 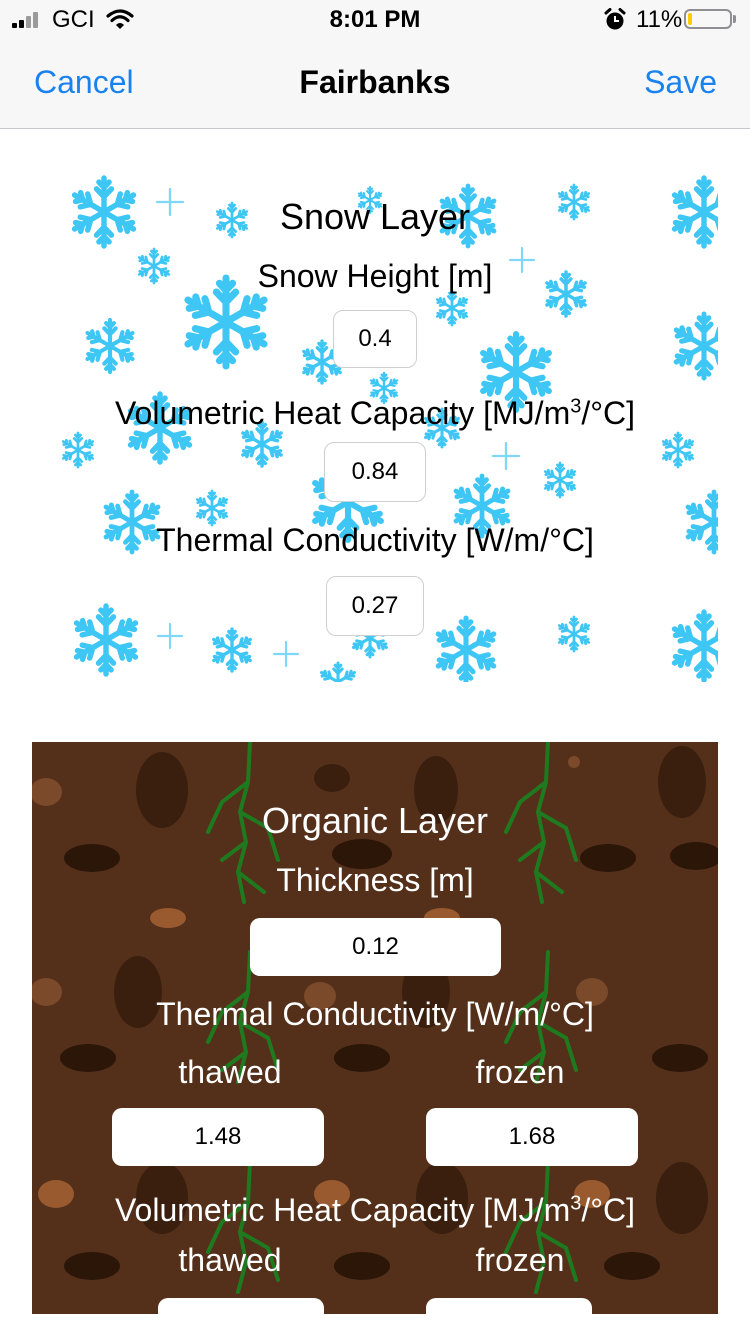 I want to click on vhc-thawed-label: thawed, so click(x=230, y=1260).